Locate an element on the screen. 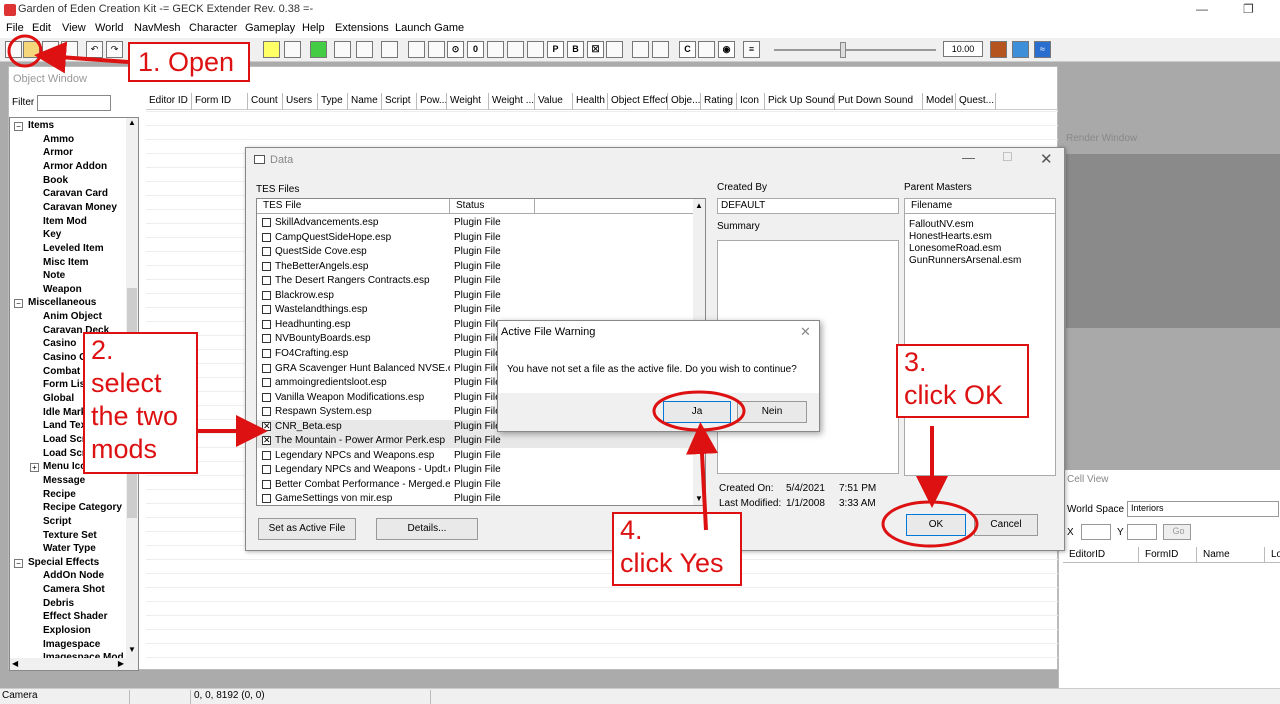 This screenshot has width=1280, height=704. tree-item: Misc Item is located at coordinates (66, 262).